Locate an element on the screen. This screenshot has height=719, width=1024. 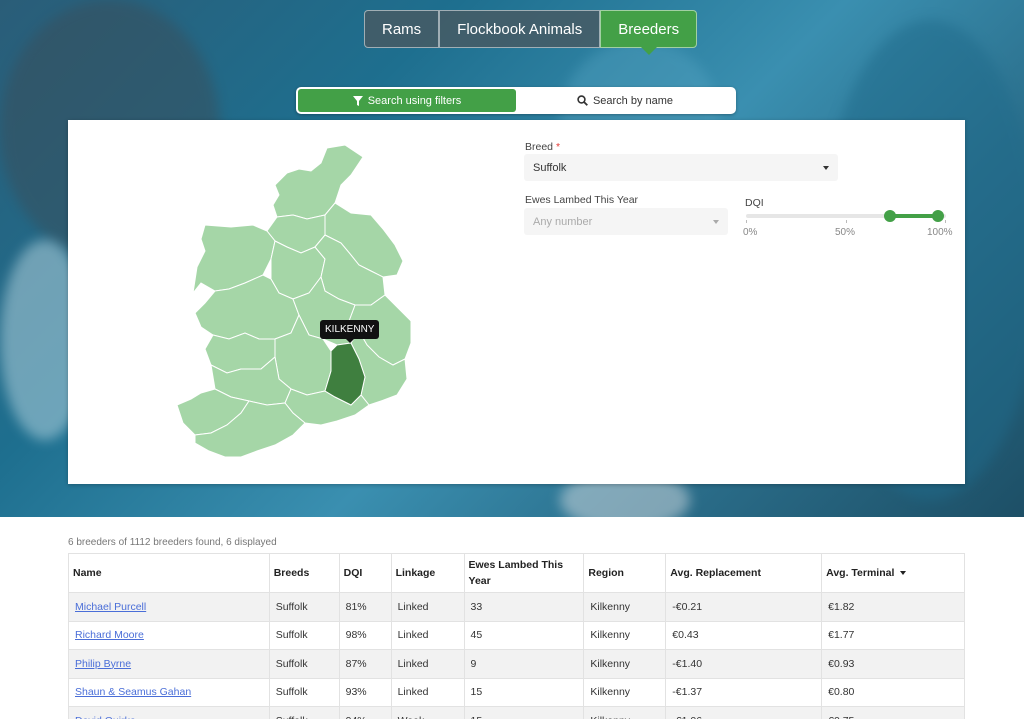
breeder-link: Richard Moore is located at coordinates (109, 635).